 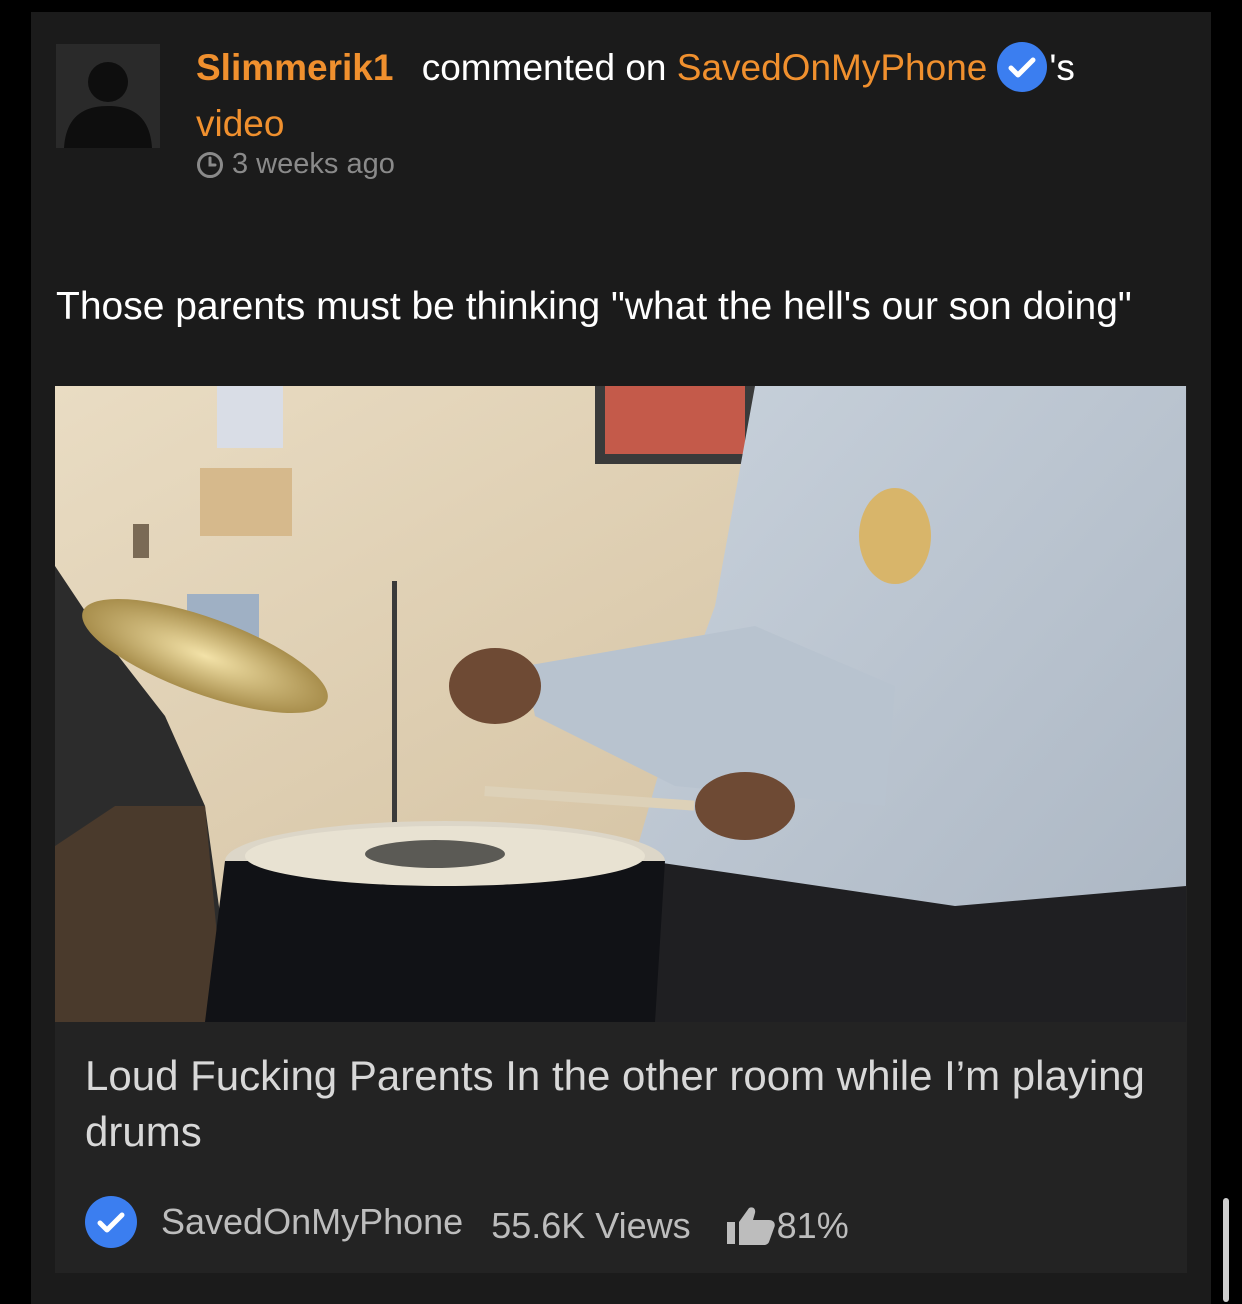 What do you see at coordinates (591, 1225) in the screenshot?
I see `view-count: 55.6K Views` at bounding box center [591, 1225].